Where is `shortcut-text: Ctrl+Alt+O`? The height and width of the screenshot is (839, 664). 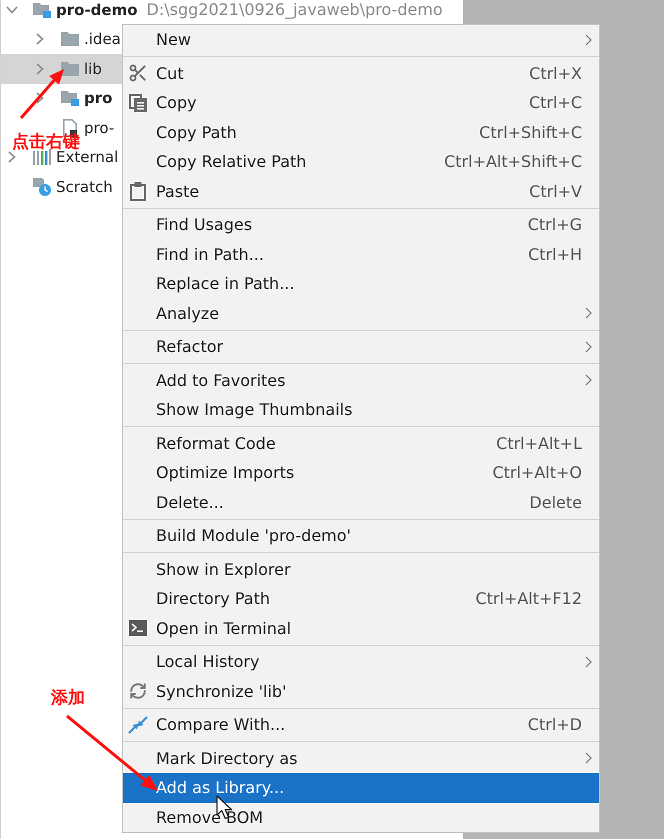
shortcut-text: Ctrl+Alt+O is located at coordinates (537, 472).